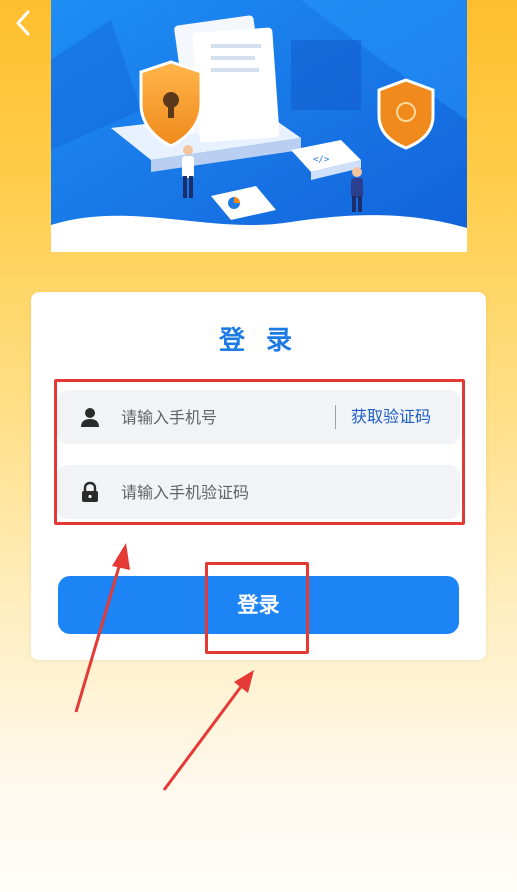 This screenshot has width=517, height=892. I want to click on chevron-left-icon, so click(23, 23).